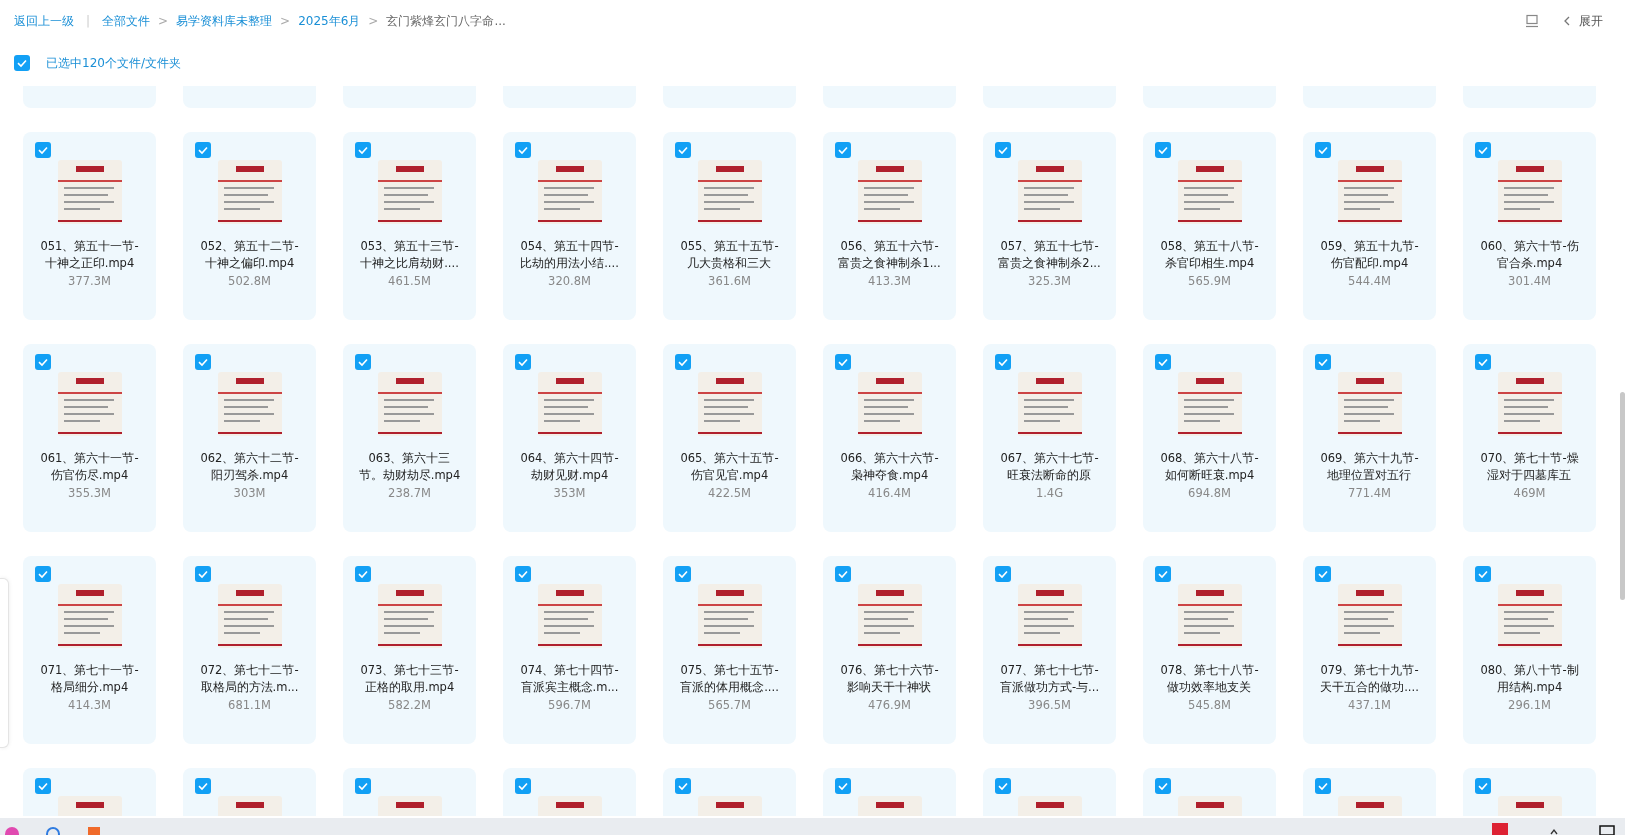  Describe the element at coordinates (224, 21) in the screenshot. I see `breadcrumb-link: 易学资料库未整理` at that location.